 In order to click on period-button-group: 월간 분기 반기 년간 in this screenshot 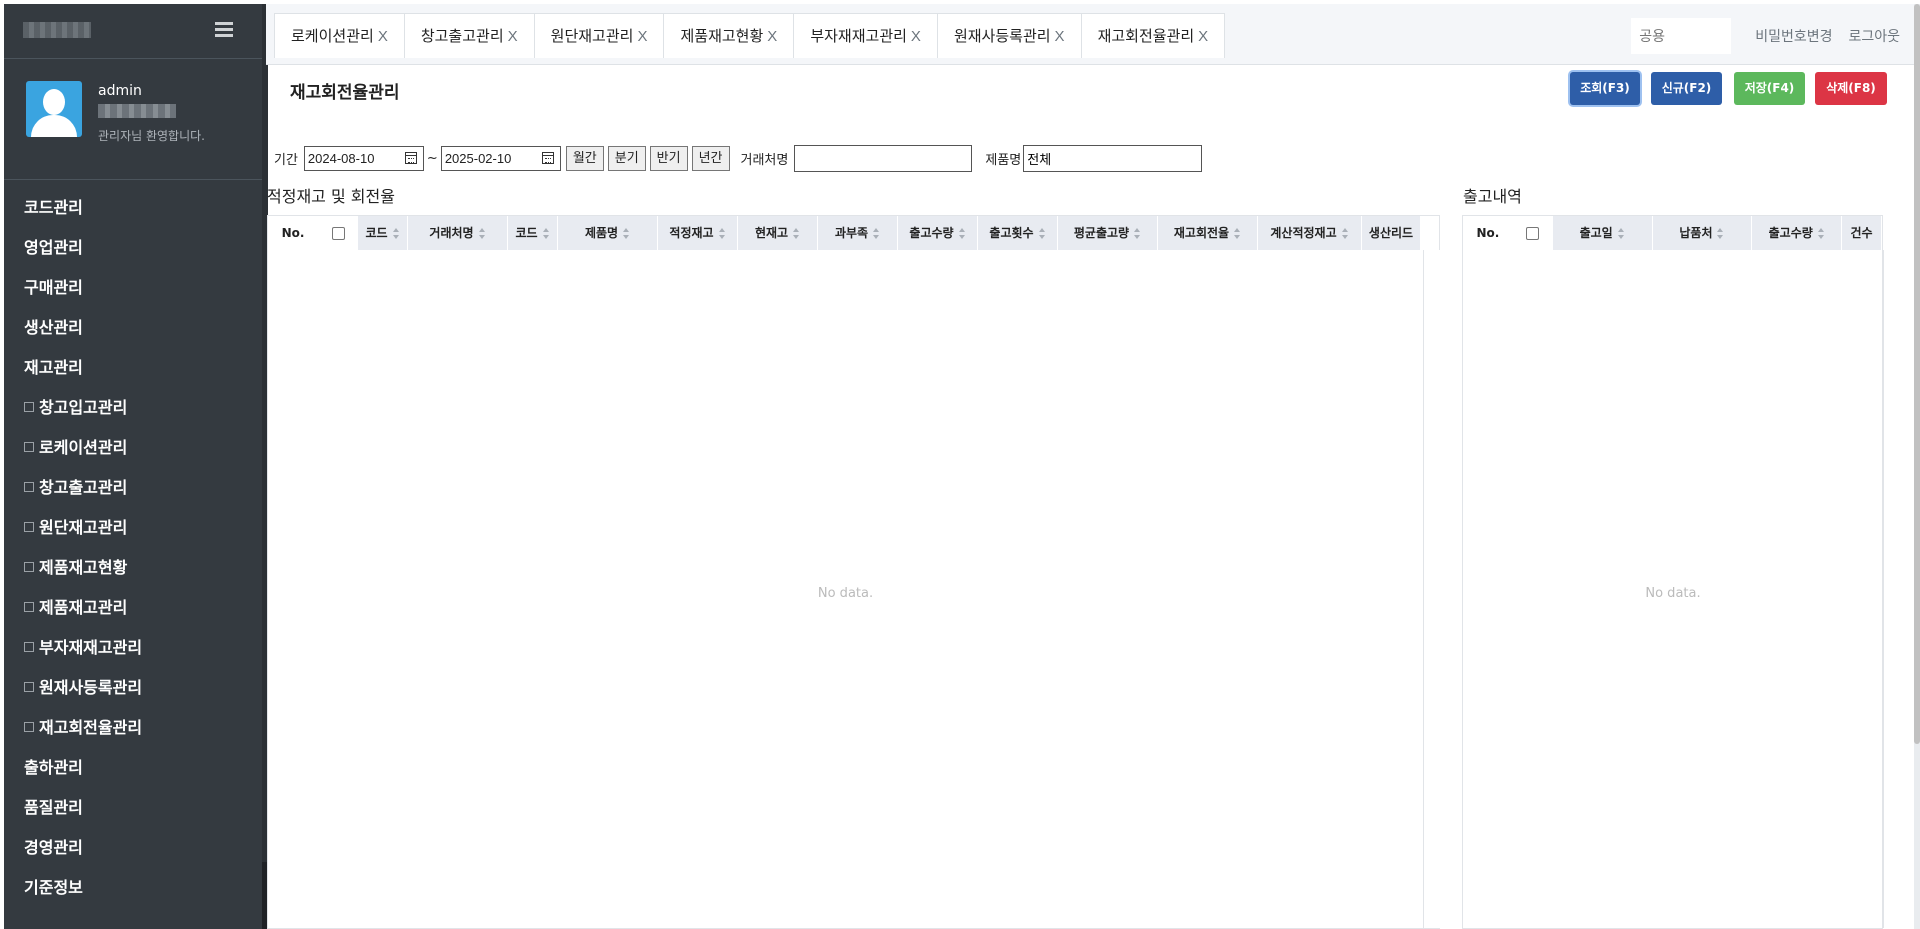, I will do `click(646, 158)`.